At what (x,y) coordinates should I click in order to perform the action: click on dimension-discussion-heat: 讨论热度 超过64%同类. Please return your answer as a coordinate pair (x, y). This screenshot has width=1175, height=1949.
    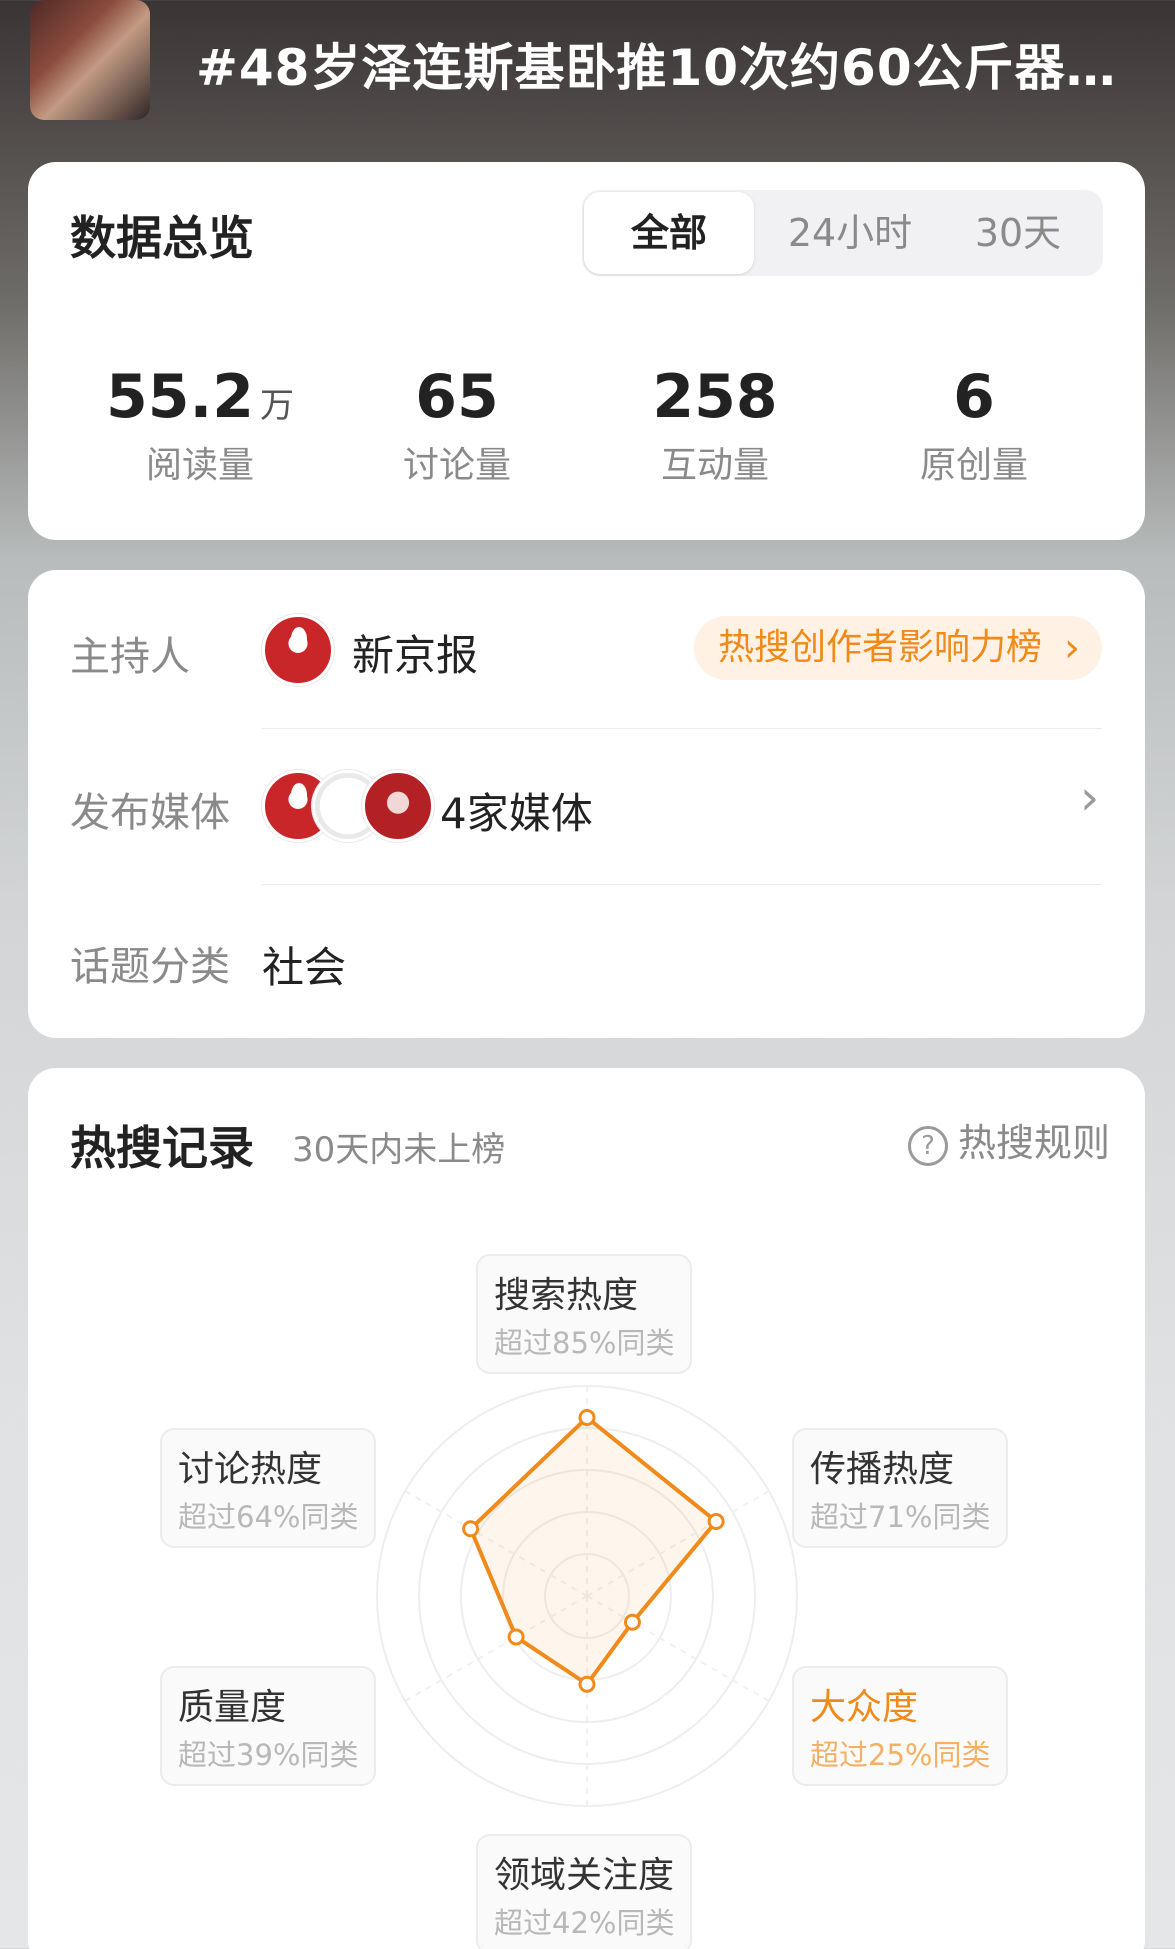
    Looking at the image, I should click on (268, 1488).